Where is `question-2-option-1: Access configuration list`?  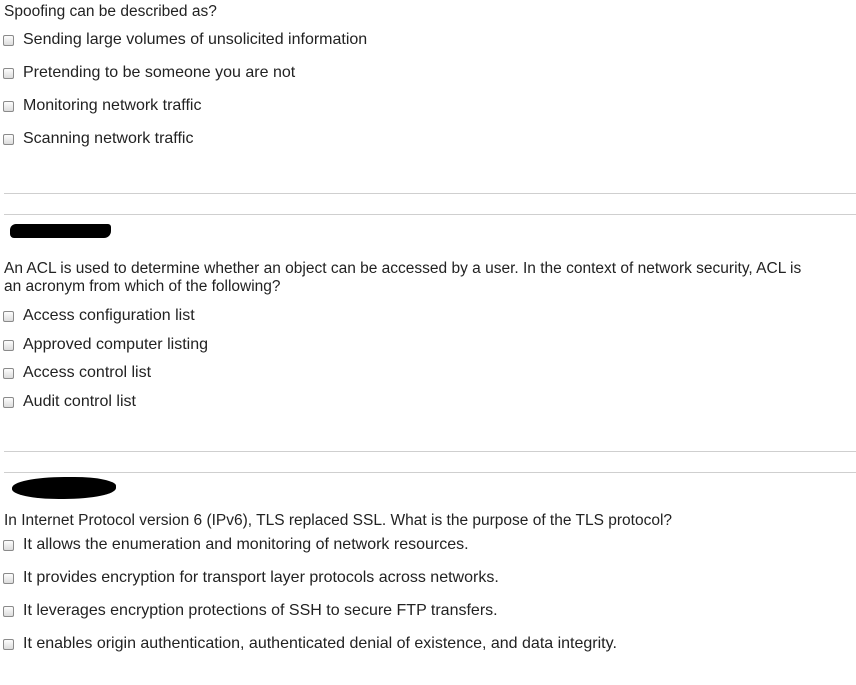
question-2-option-1: Access configuration list is located at coordinates (99, 316).